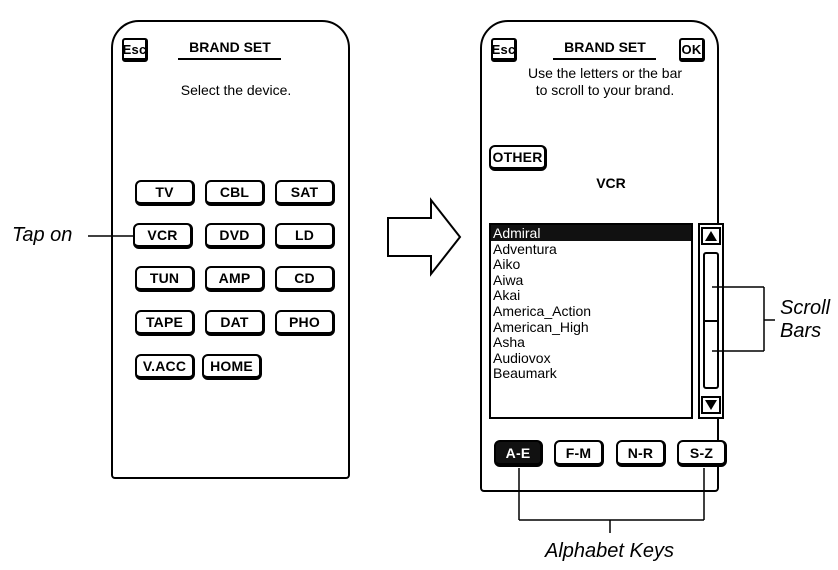 The image size is (838, 570). Describe the element at coordinates (805, 308) in the screenshot. I see `callout-scroll: Scroll` at that location.